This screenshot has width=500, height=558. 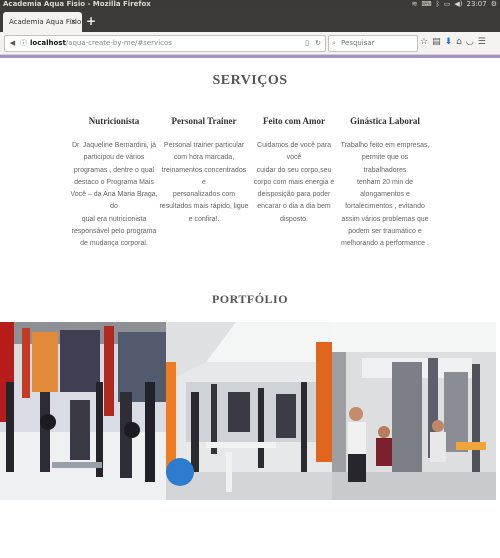 What do you see at coordinates (114, 232) in the screenshot?
I see `desc-line: responsável pelo programa` at bounding box center [114, 232].